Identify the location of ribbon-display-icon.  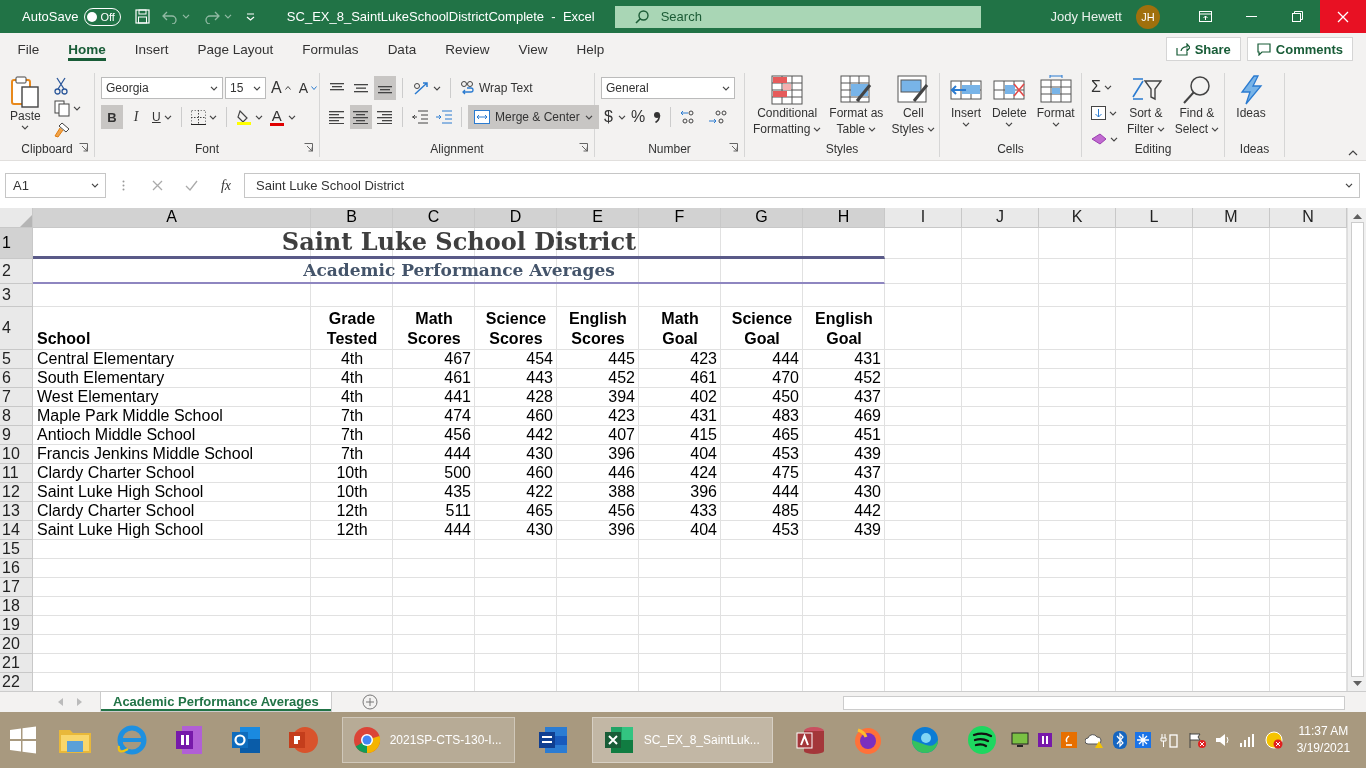
(1205, 16).